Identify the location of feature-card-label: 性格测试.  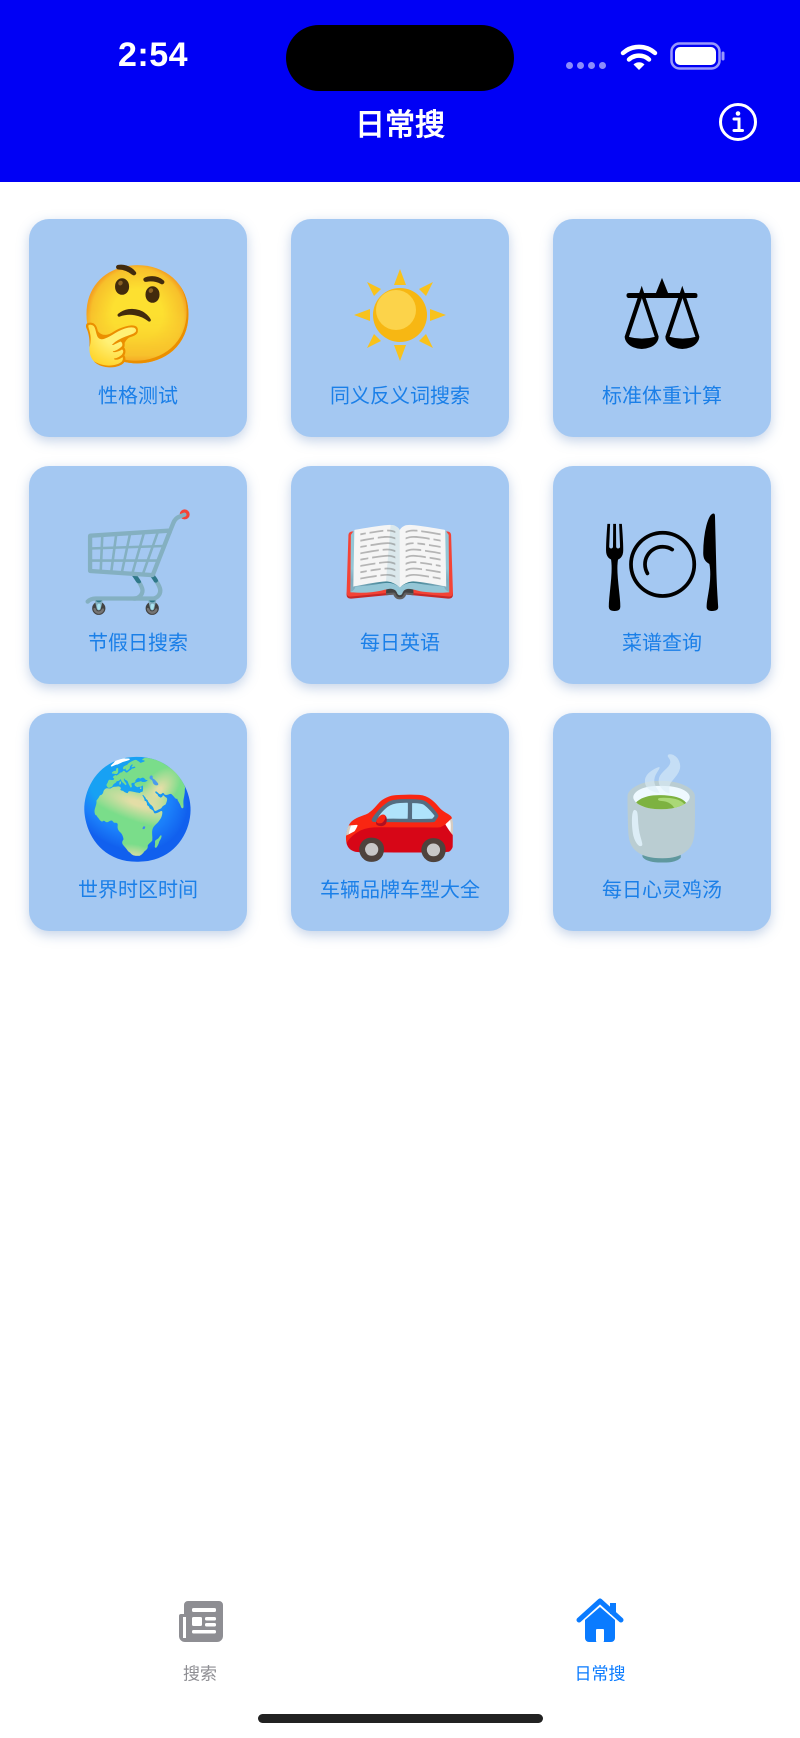
(138, 395).